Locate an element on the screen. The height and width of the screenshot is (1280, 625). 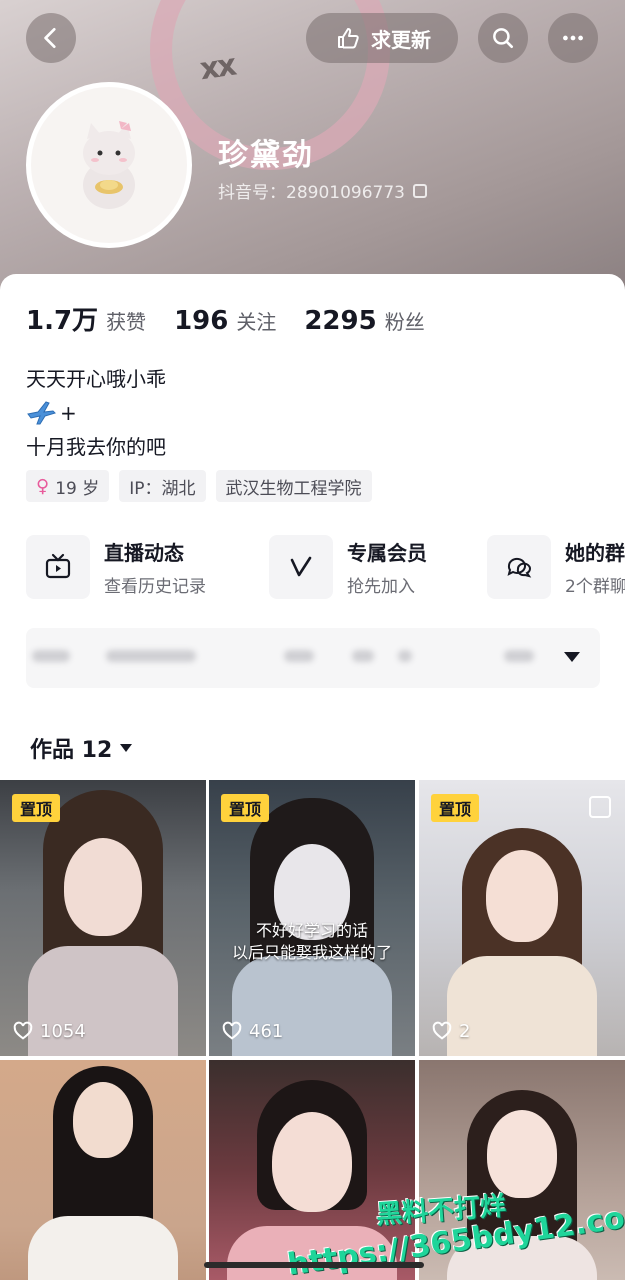
back-button is located at coordinates (51, 38).